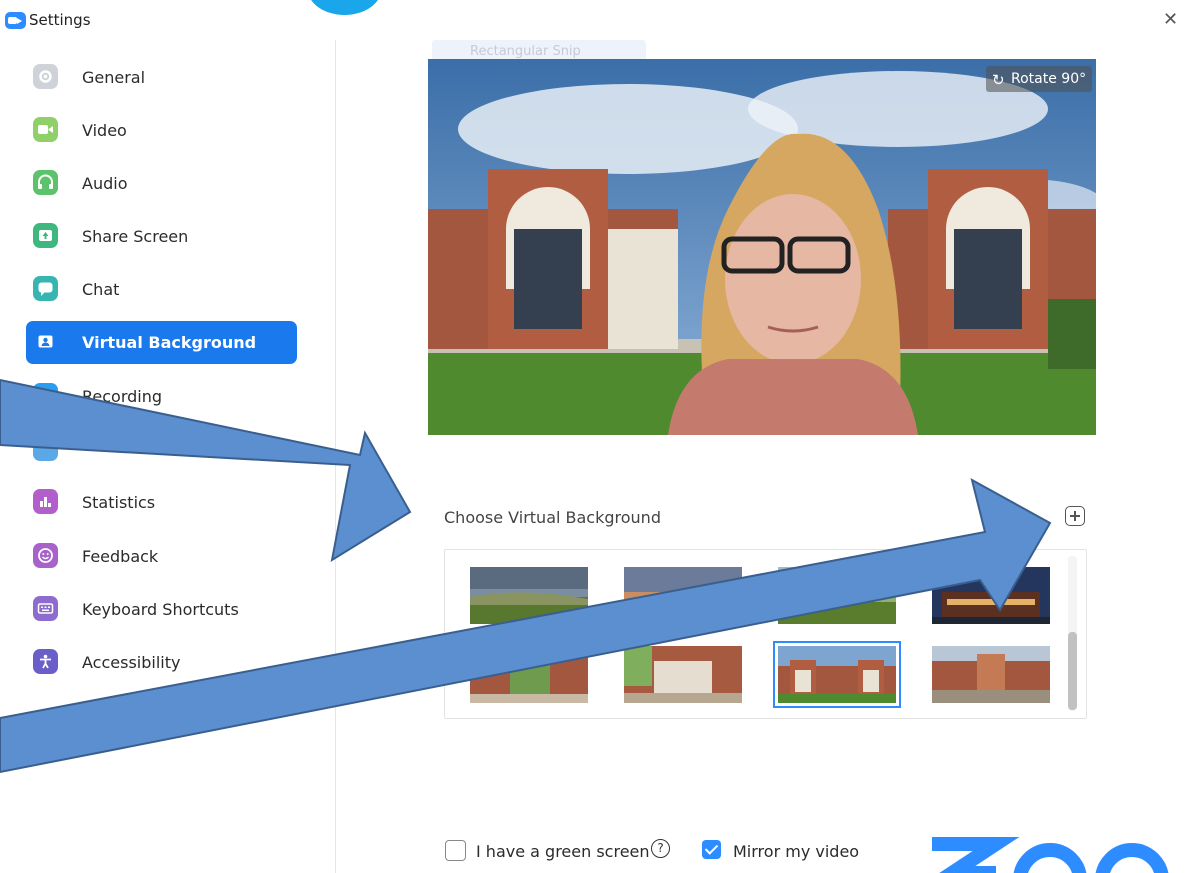  What do you see at coordinates (525, 51) in the screenshot?
I see `ghost-menu-label: Rectangular Snip` at bounding box center [525, 51].